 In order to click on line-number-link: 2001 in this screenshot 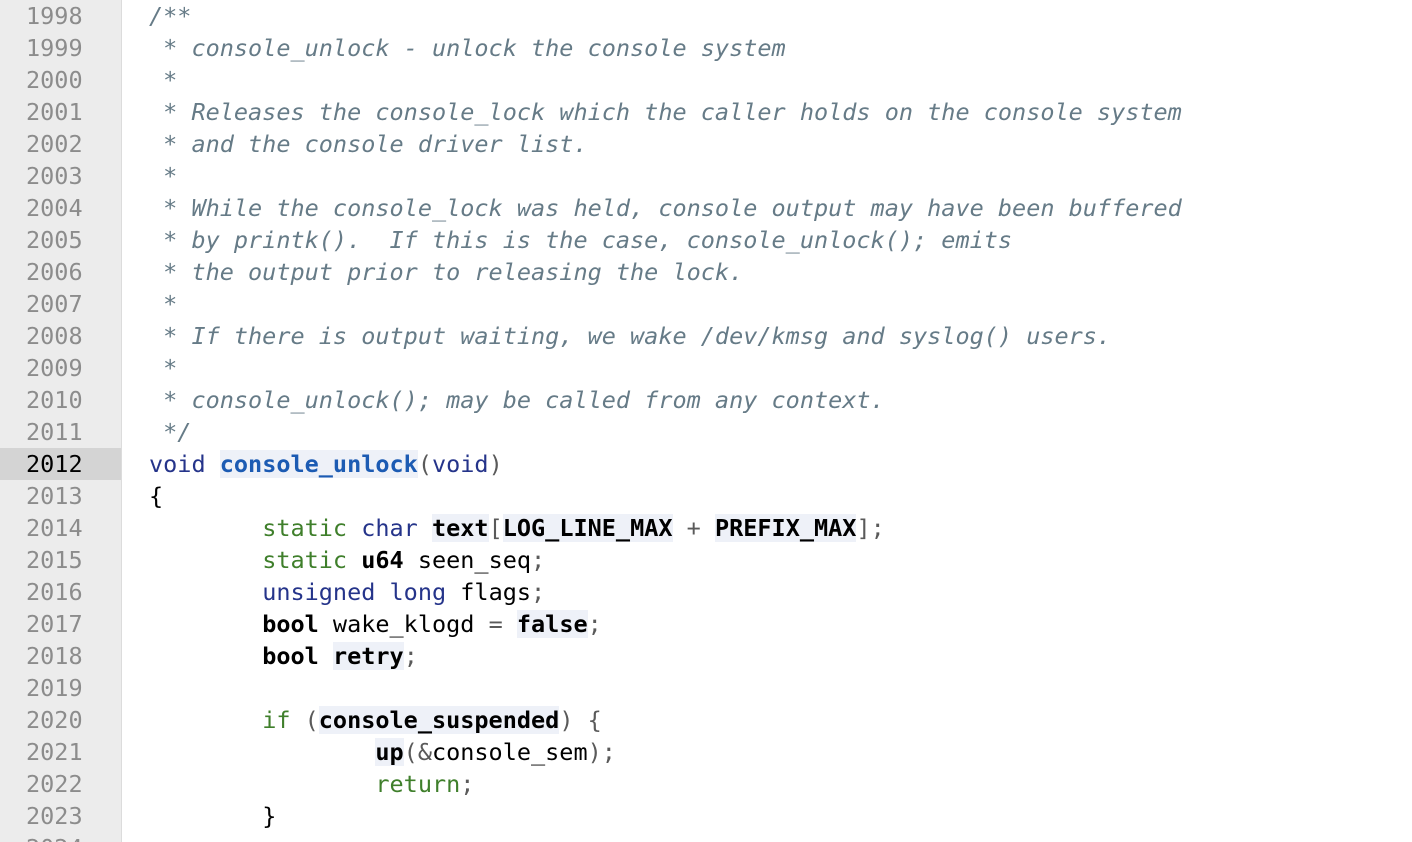, I will do `click(60, 112)`.